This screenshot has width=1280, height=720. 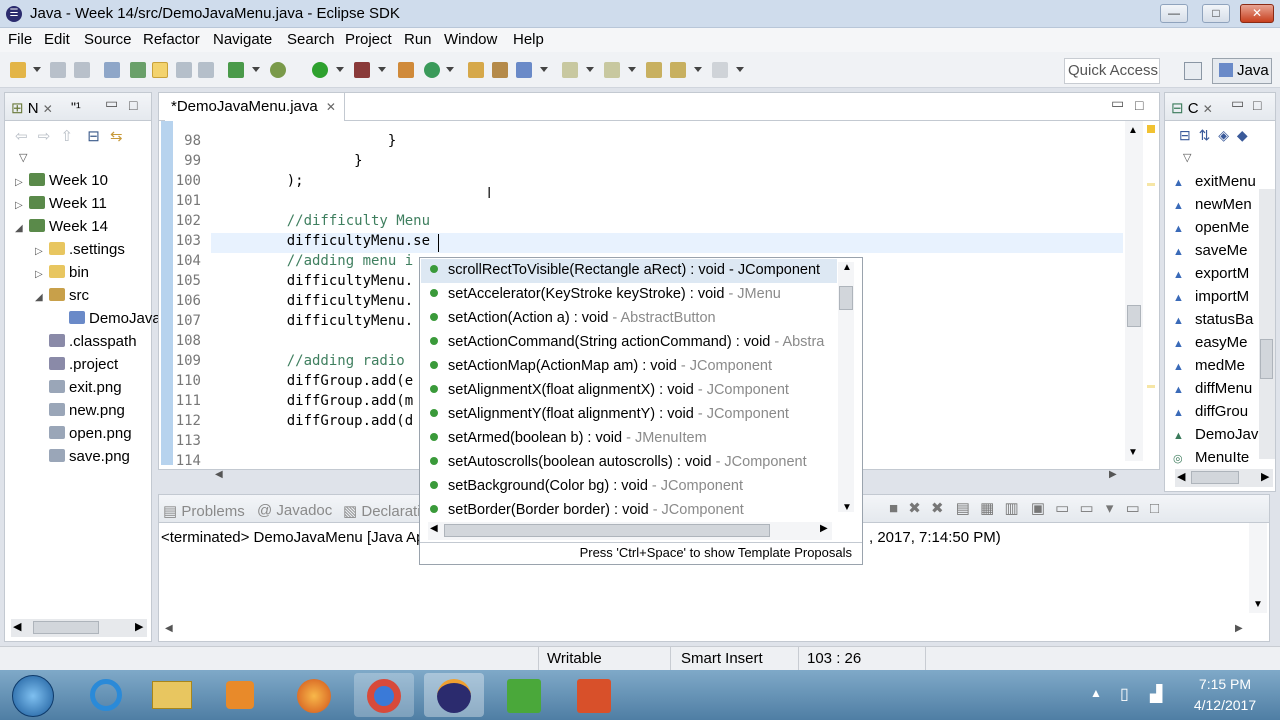 What do you see at coordinates (740, 69) in the screenshot?
I see `forward-dropdown-icon` at bounding box center [740, 69].